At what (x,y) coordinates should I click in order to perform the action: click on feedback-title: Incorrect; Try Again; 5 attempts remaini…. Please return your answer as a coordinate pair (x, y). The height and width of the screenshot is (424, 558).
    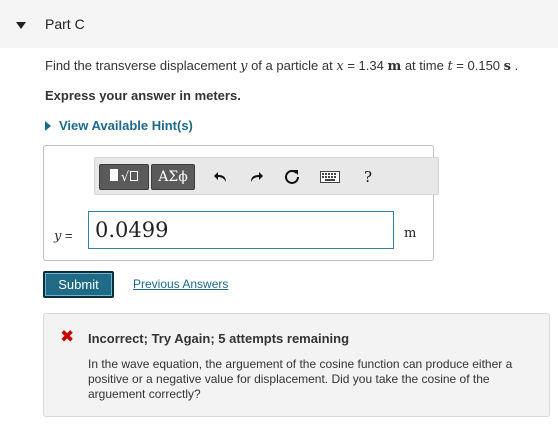
    Looking at the image, I should click on (219, 338).